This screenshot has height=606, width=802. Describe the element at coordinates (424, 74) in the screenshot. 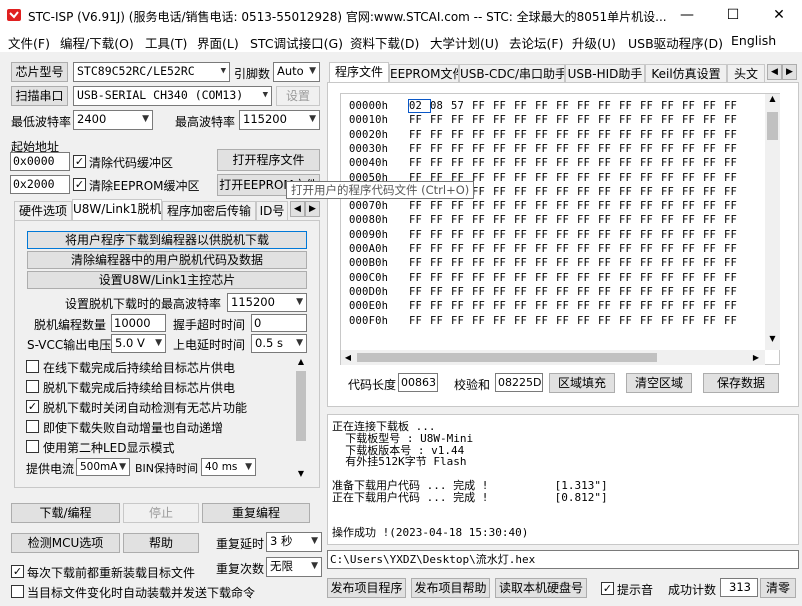

I see `tab-eeprom-file: EEPROM文件` at that location.